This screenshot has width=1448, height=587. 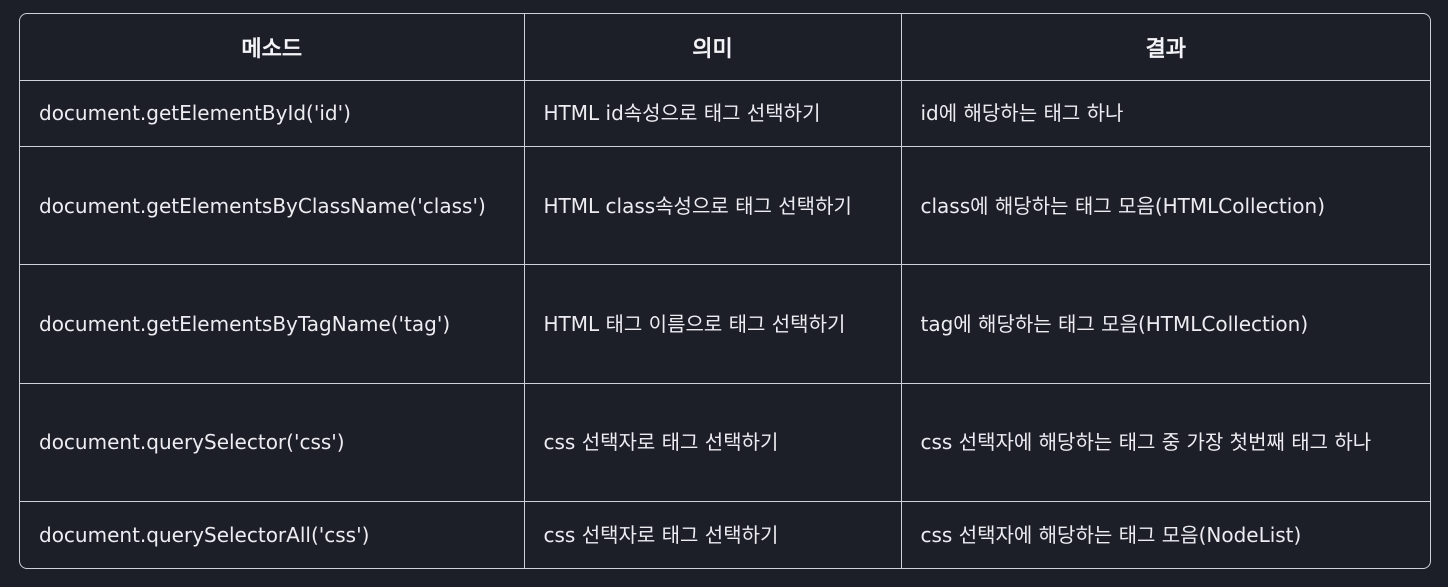 I want to click on cell-result: id에 해당하는 태그 하나, so click(x=1165, y=113).